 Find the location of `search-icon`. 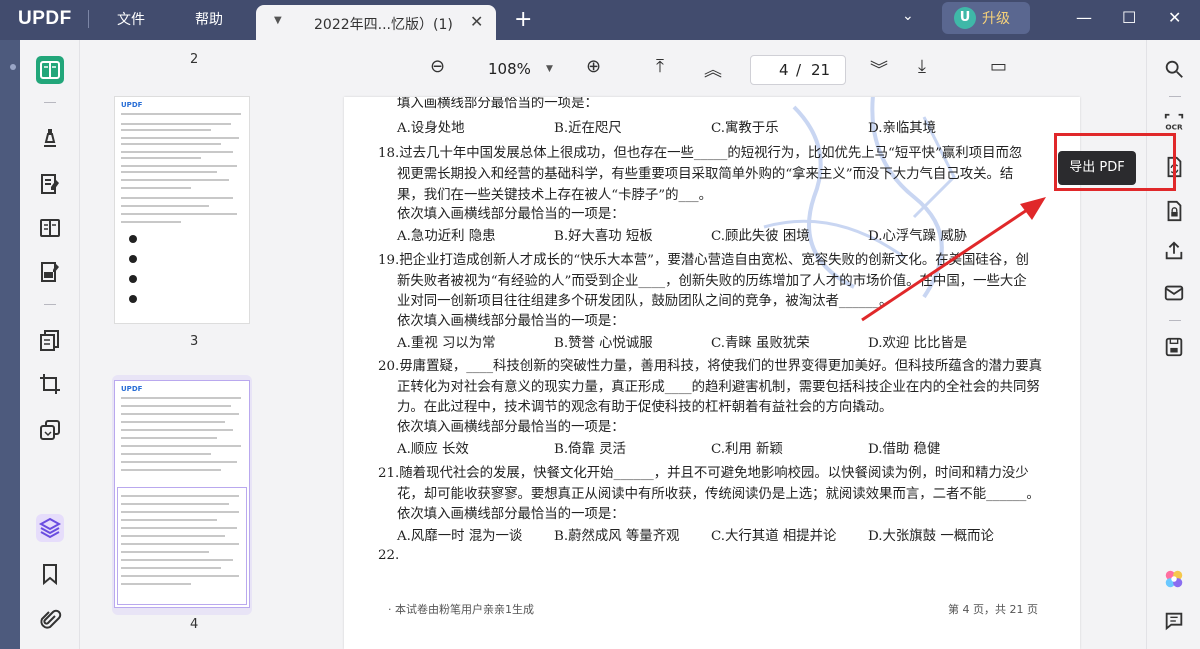

search-icon is located at coordinates (1174, 69).